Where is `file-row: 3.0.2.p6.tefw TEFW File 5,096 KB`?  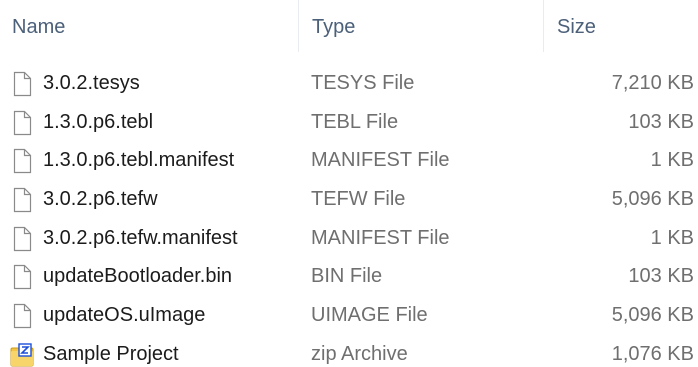
file-row: 3.0.2.p6.tefw TEFW File 5,096 KB is located at coordinates (349, 199).